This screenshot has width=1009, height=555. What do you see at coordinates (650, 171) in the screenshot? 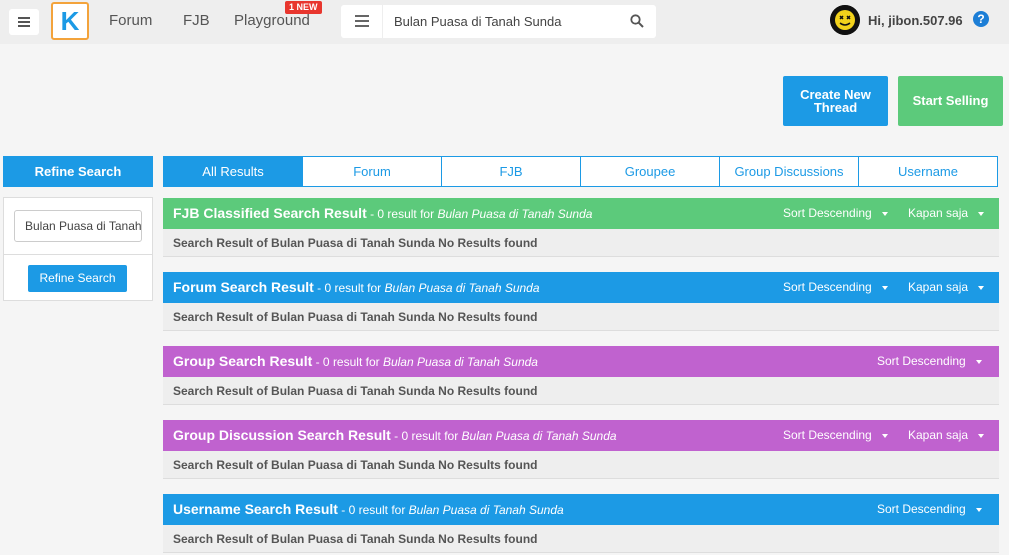
I see `tab-groupee: Groupee` at bounding box center [650, 171].